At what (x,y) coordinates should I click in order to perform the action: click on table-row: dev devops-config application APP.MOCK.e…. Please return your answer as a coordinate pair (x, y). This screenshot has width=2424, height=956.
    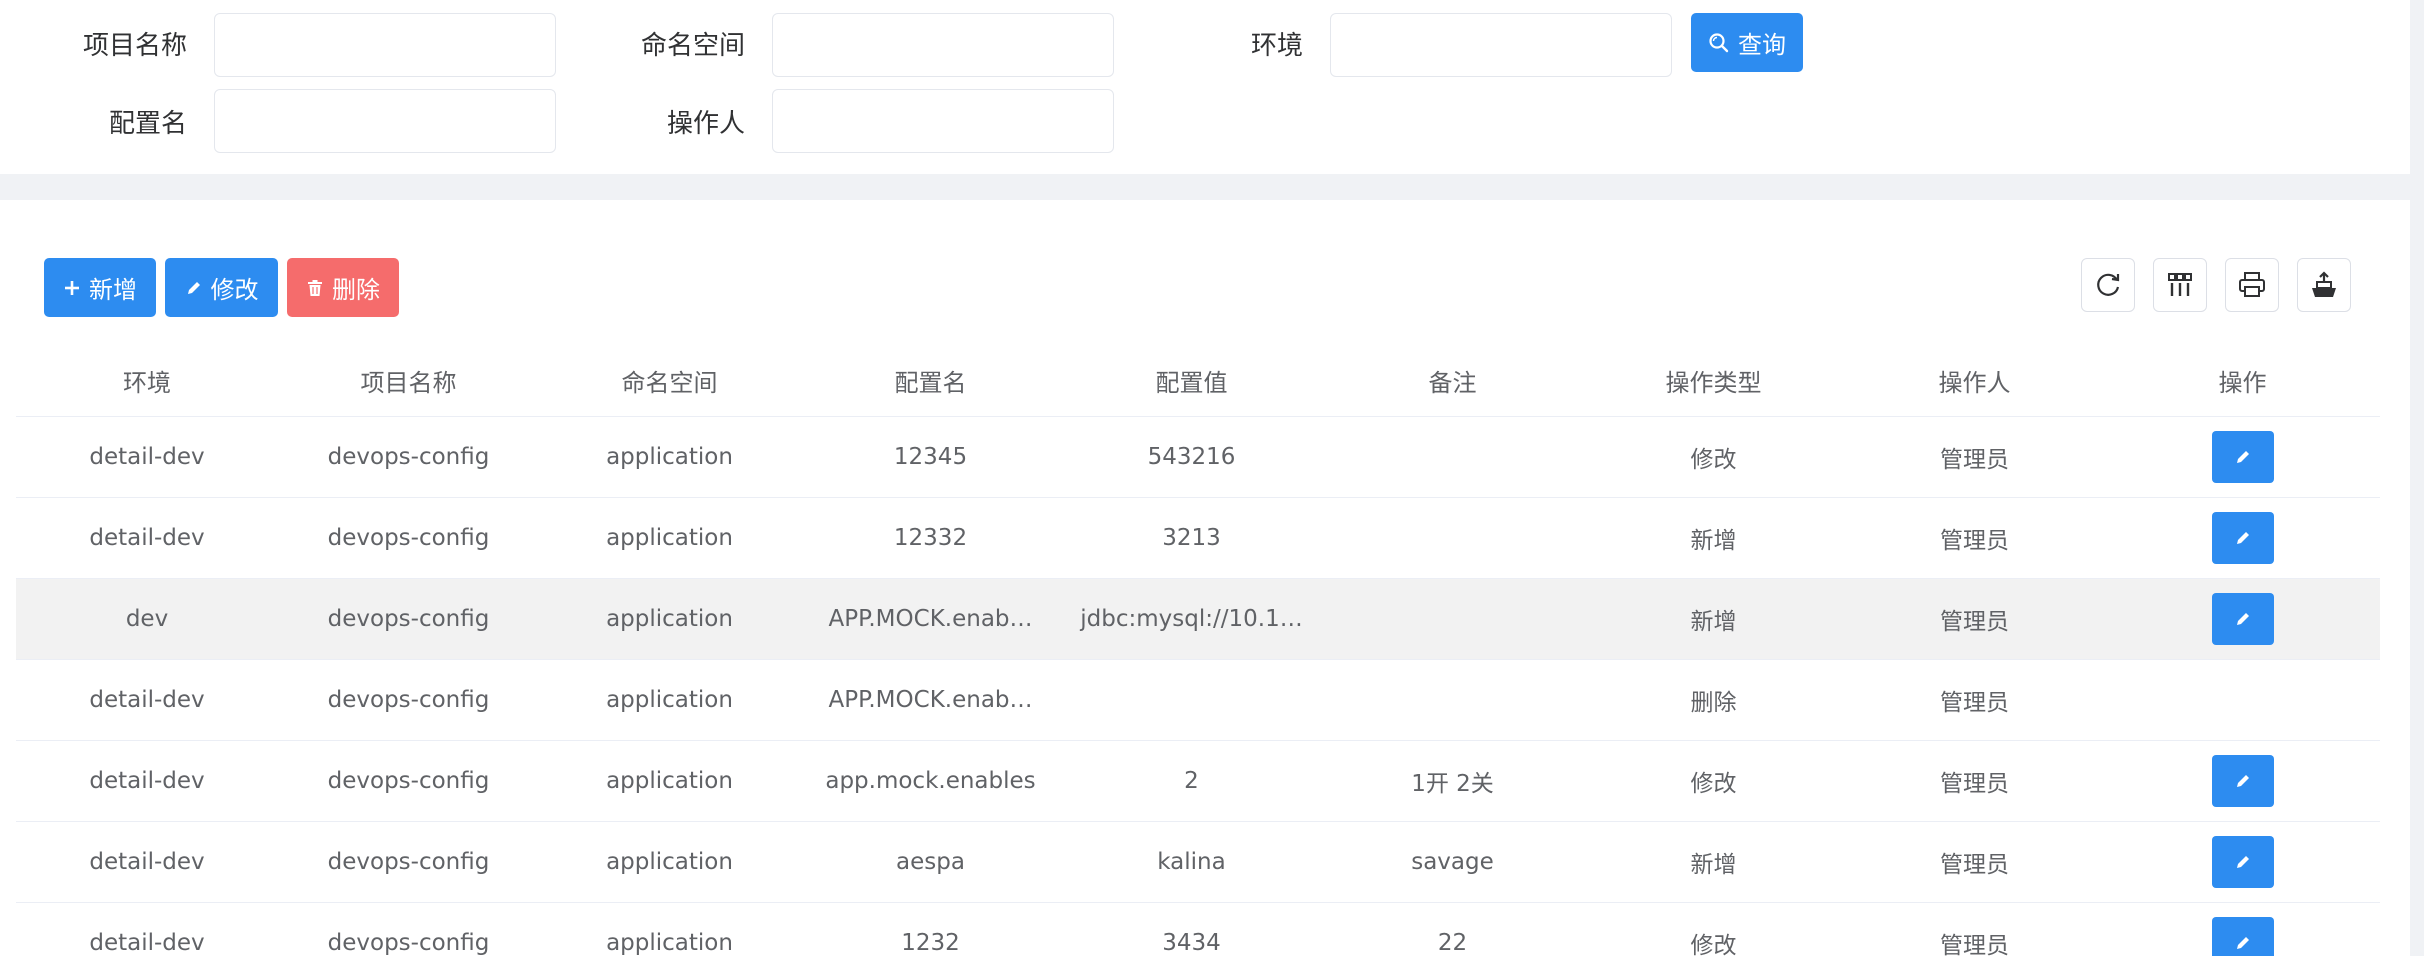
    Looking at the image, I should click on (1198, 619).